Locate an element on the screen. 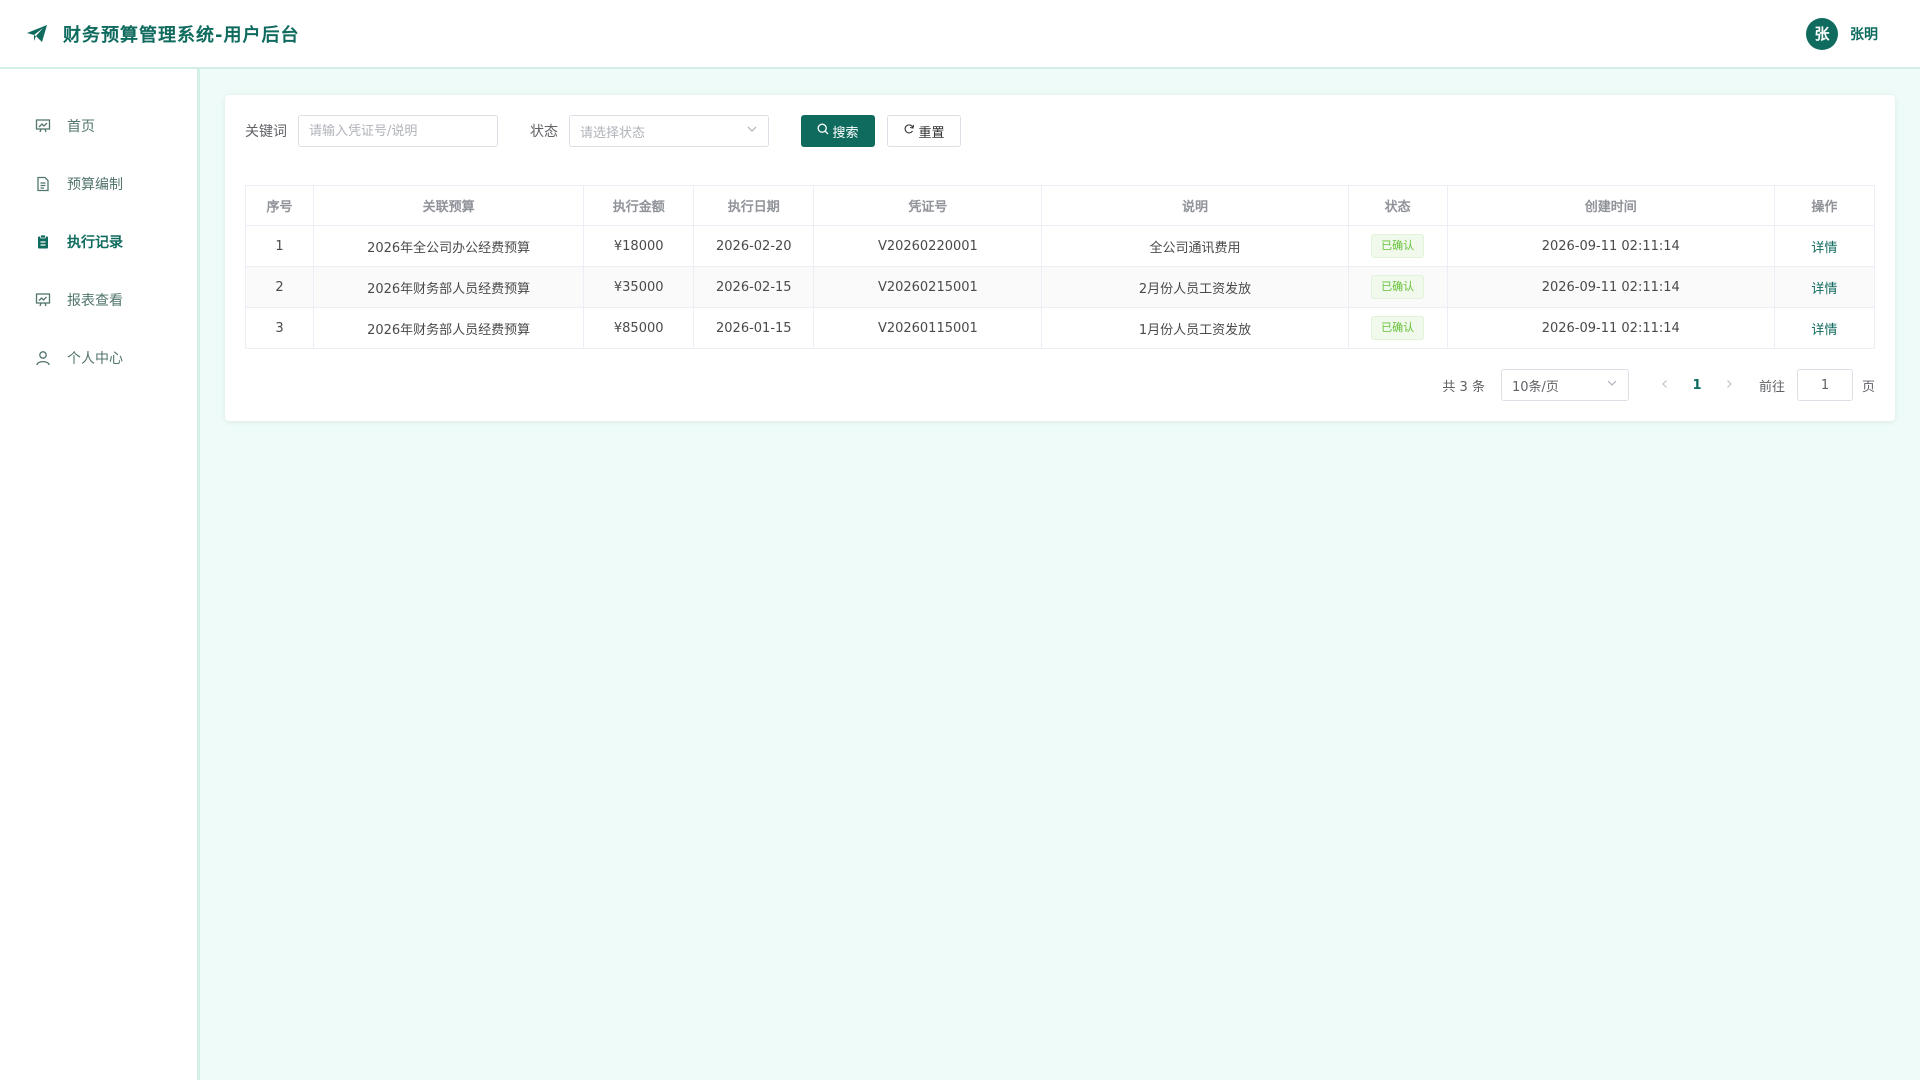 Image resolution: width=1920 pixels, height=1080 pixels. goto-label: 前往 is located at coordinates (1771, 387).